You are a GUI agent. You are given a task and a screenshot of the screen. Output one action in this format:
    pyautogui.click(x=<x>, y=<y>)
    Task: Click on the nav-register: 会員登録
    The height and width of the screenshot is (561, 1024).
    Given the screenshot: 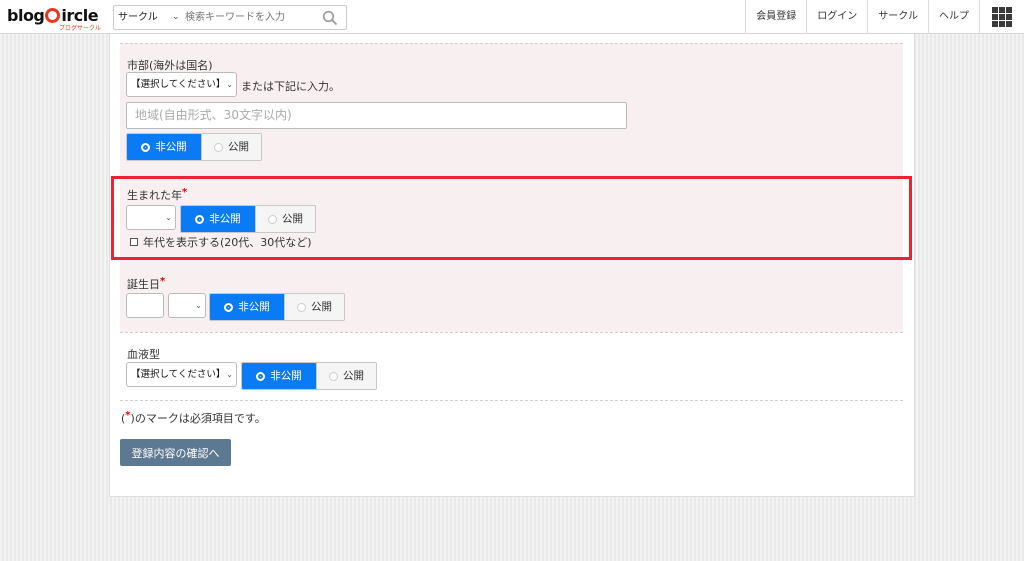 What is the action you would take?
    pyautogui.click(x=775, y=16)
    